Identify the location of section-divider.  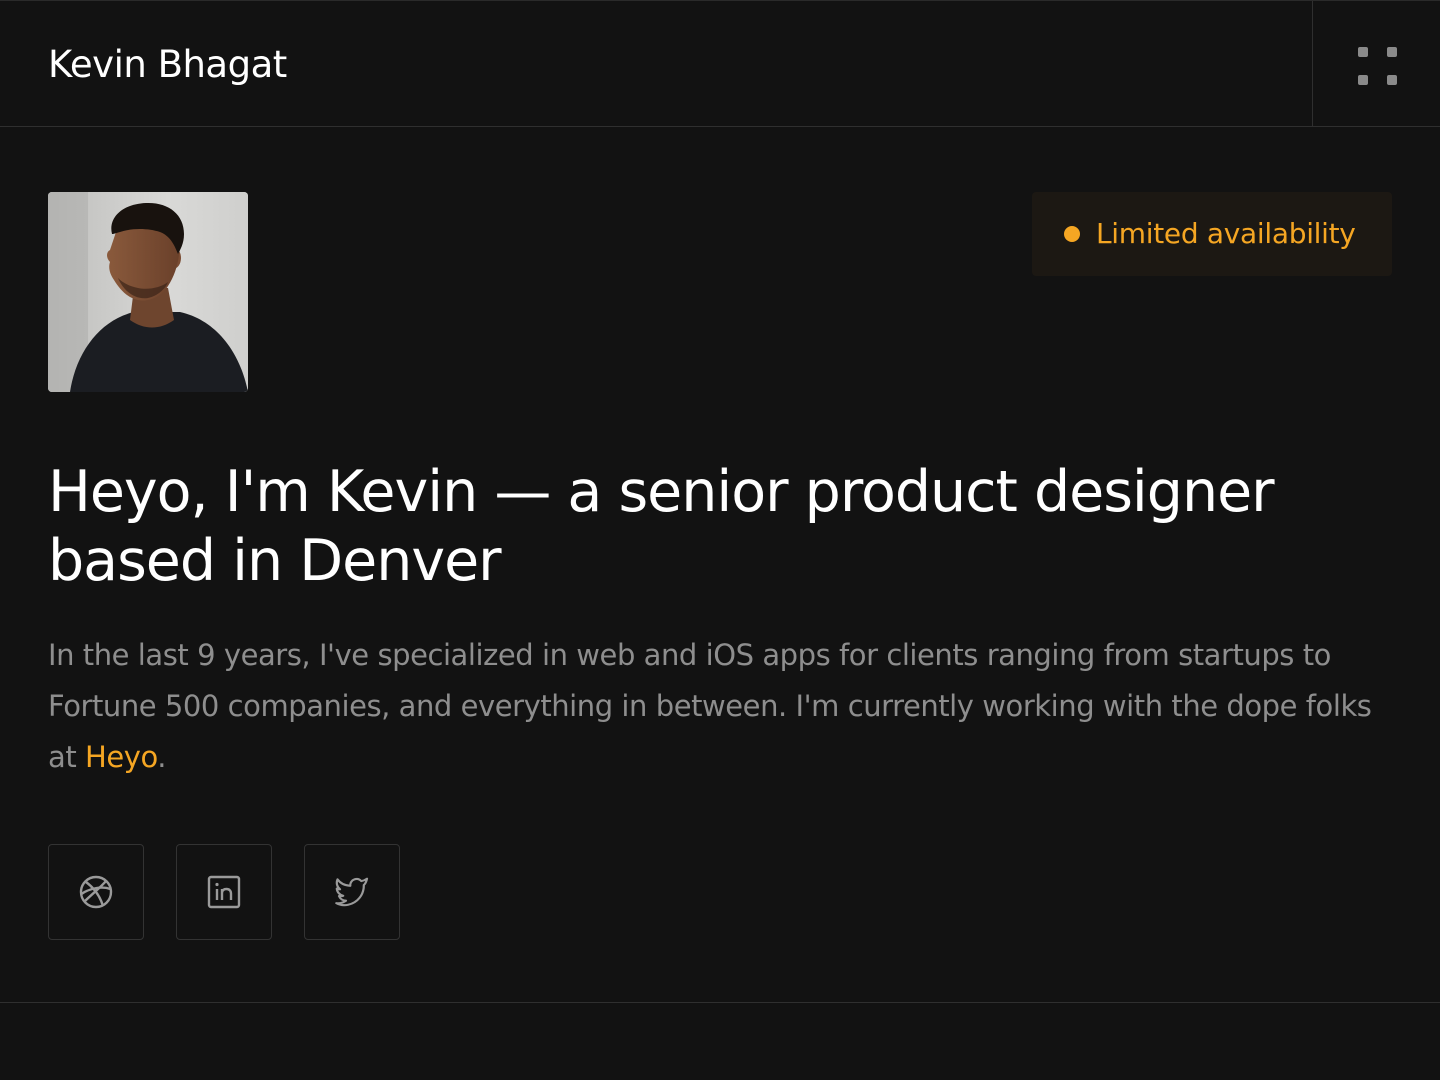
(720, 1002).